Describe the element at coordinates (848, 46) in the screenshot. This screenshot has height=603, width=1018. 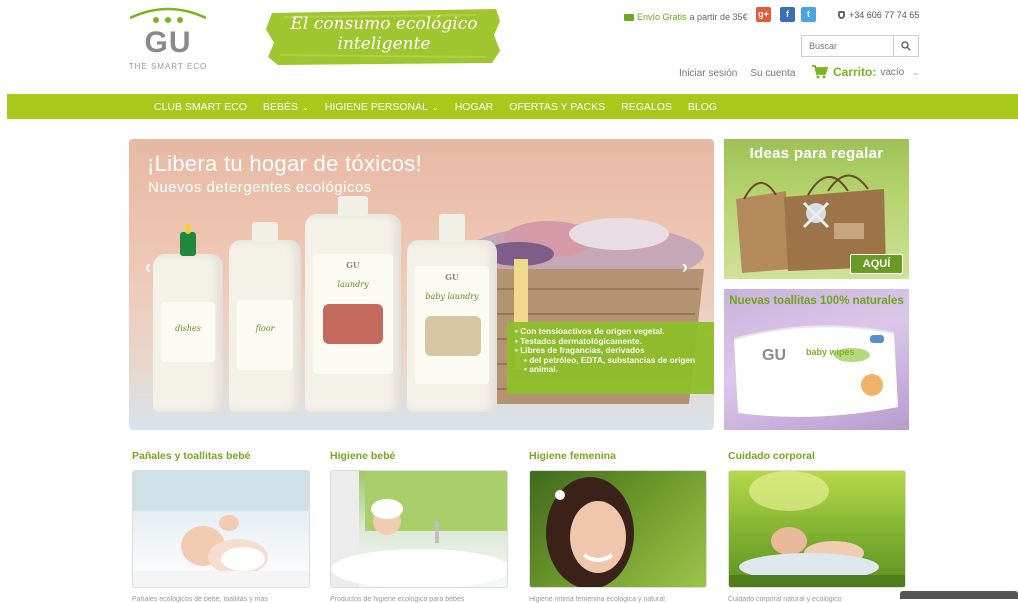
I see `search-input` at that location.